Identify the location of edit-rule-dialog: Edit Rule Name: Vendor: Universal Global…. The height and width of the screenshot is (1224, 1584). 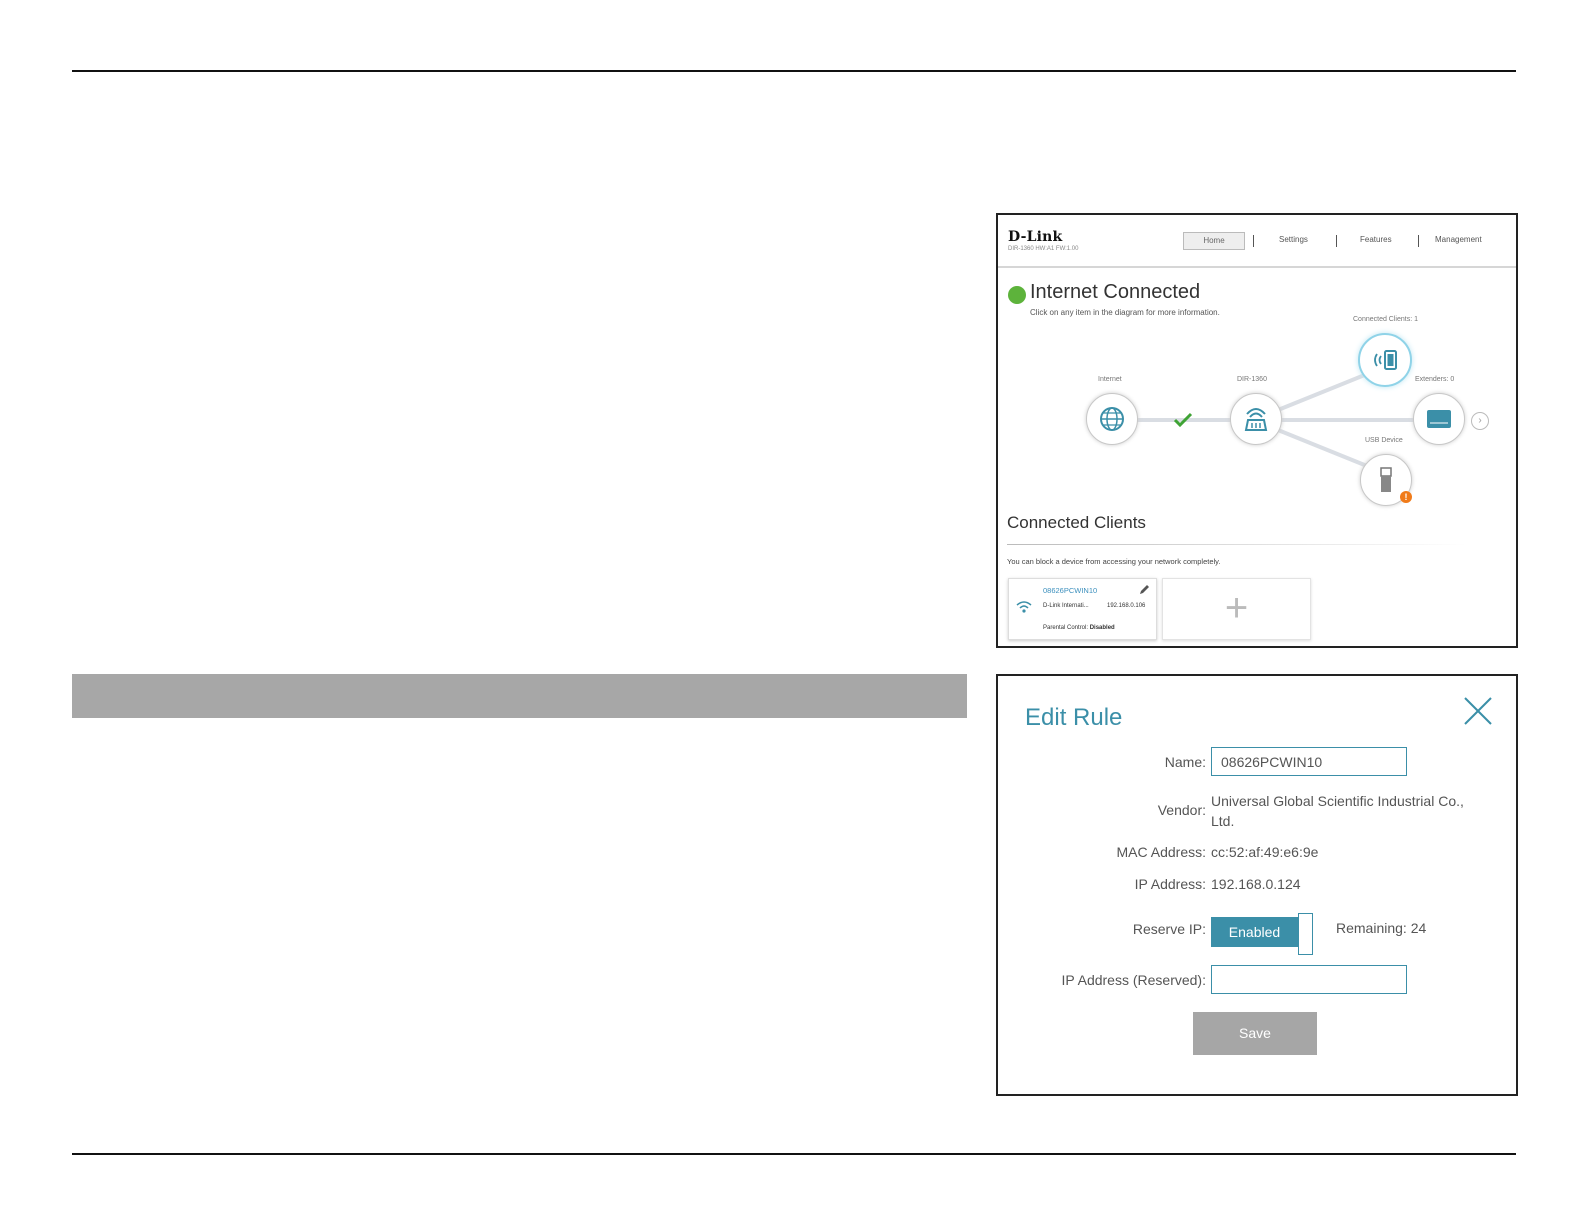
(1257, 885).